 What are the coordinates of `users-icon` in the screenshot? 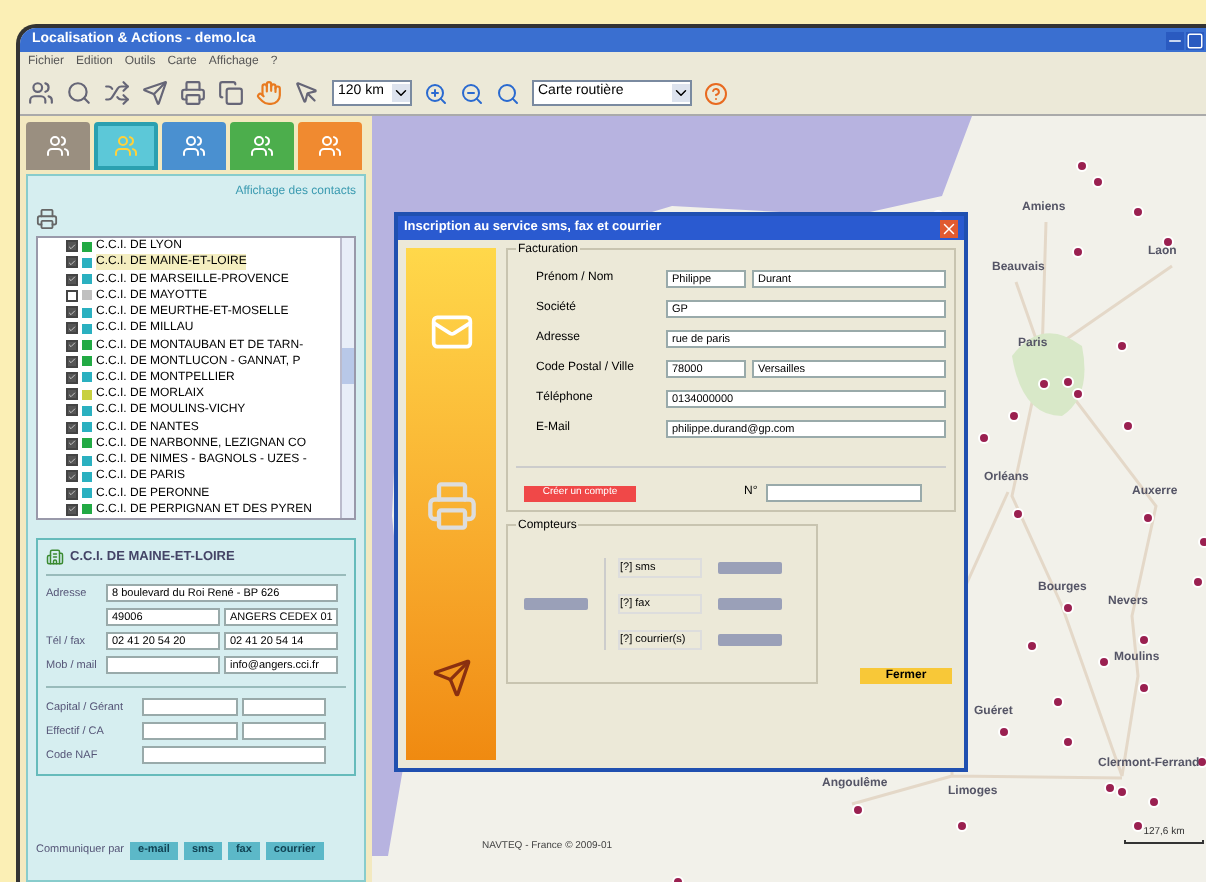 It's located at (41, 93).